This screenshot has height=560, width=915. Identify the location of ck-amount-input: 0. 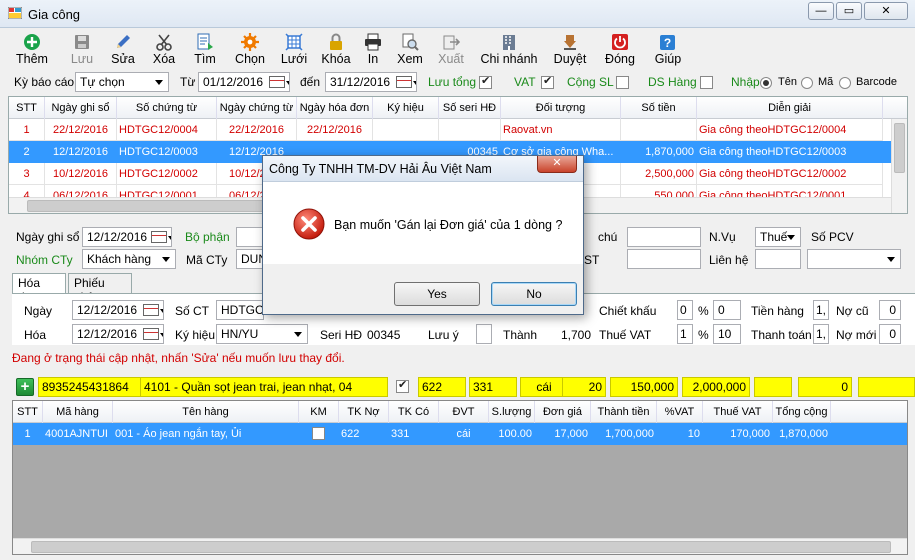
(685, 310).